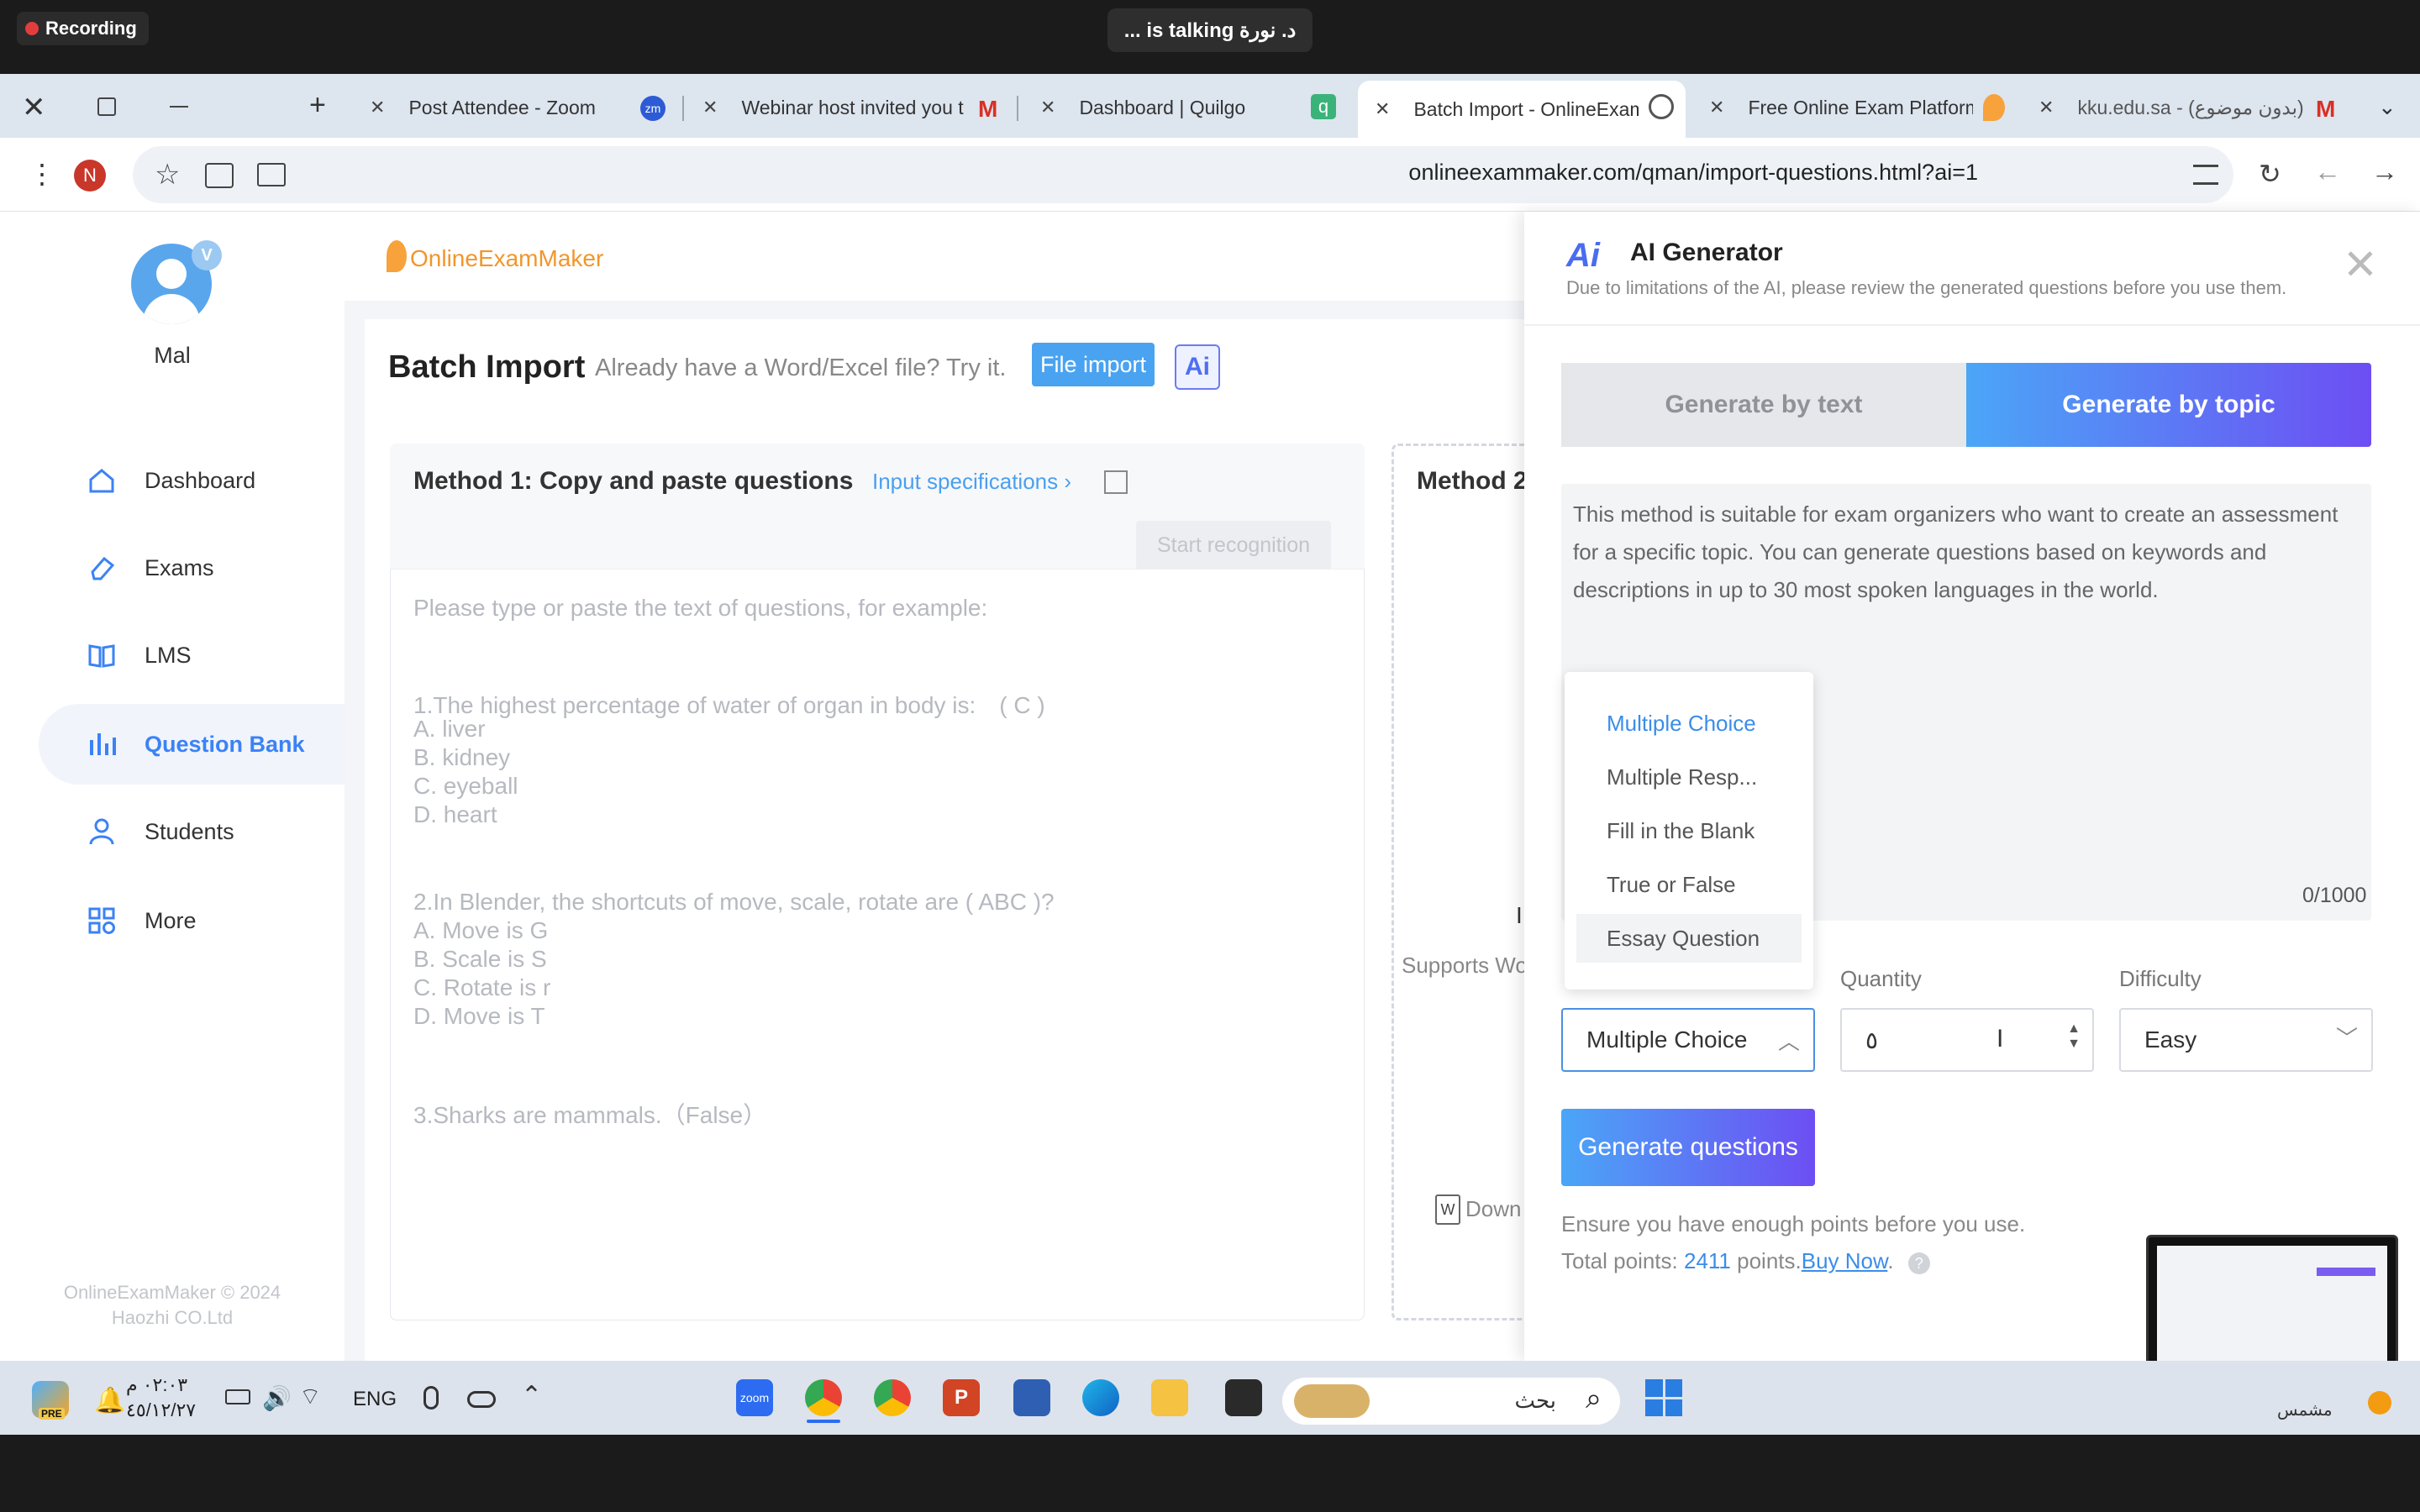 This screenshot has width=2420, height=1512. What do you see at coordinates (1745, 1261) in the screenshot?
I see `total-points-row: Total points: 2411 points.Buy Now. ?` at bounding box center [1745, 1261].